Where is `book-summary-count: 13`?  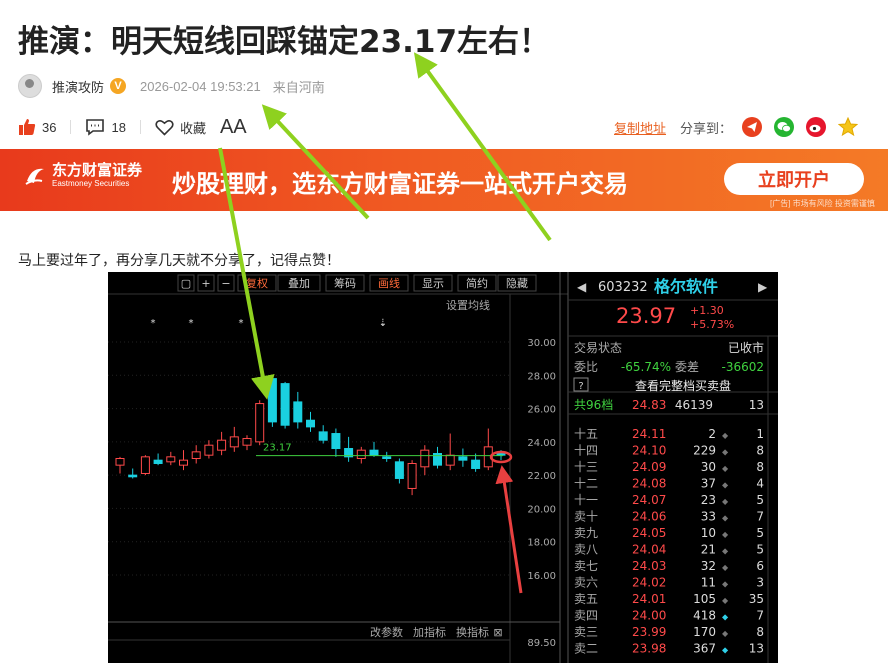
book-summary-count: 13 is located at coordinates (756, 405).